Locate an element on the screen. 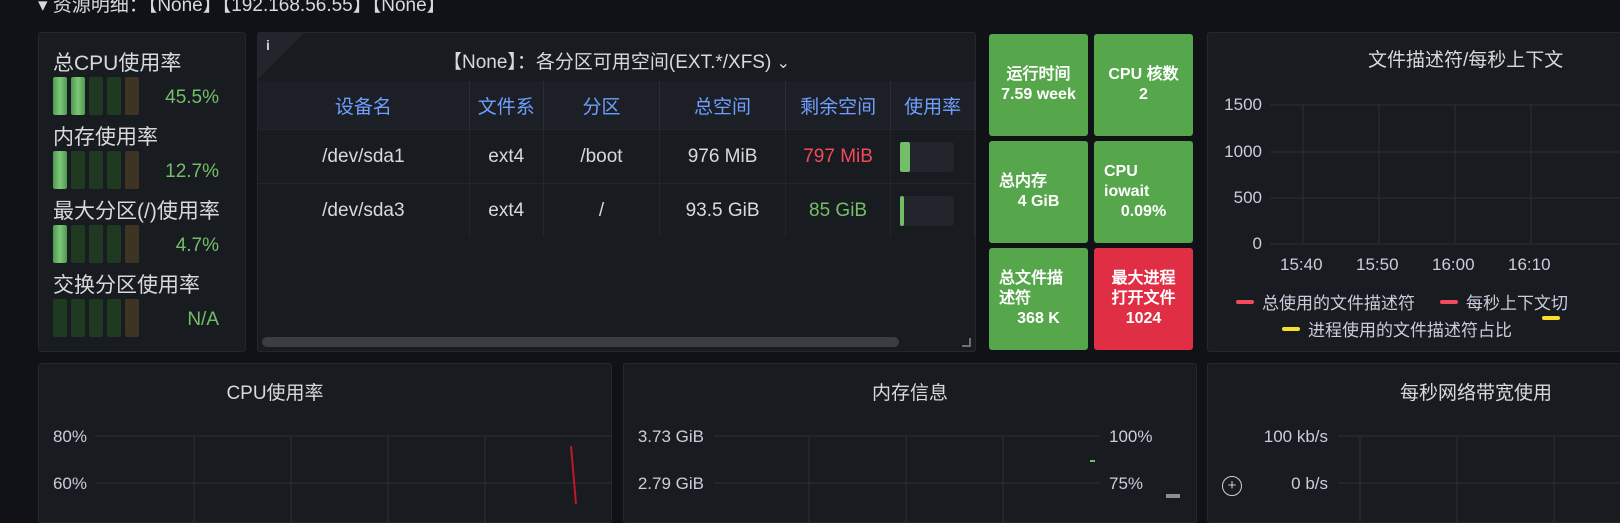 This screenshot has width=1620, height=523. cpu-usage-chart-panel: CPU使用率 80% 60% is located at coordinates (325, 443).